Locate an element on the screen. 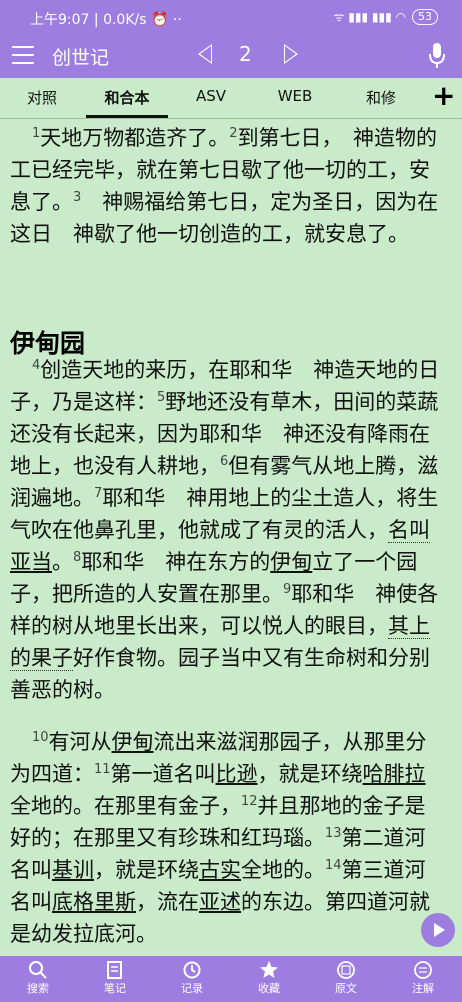  name-link: 古实 is located at coordinates (220, 870).